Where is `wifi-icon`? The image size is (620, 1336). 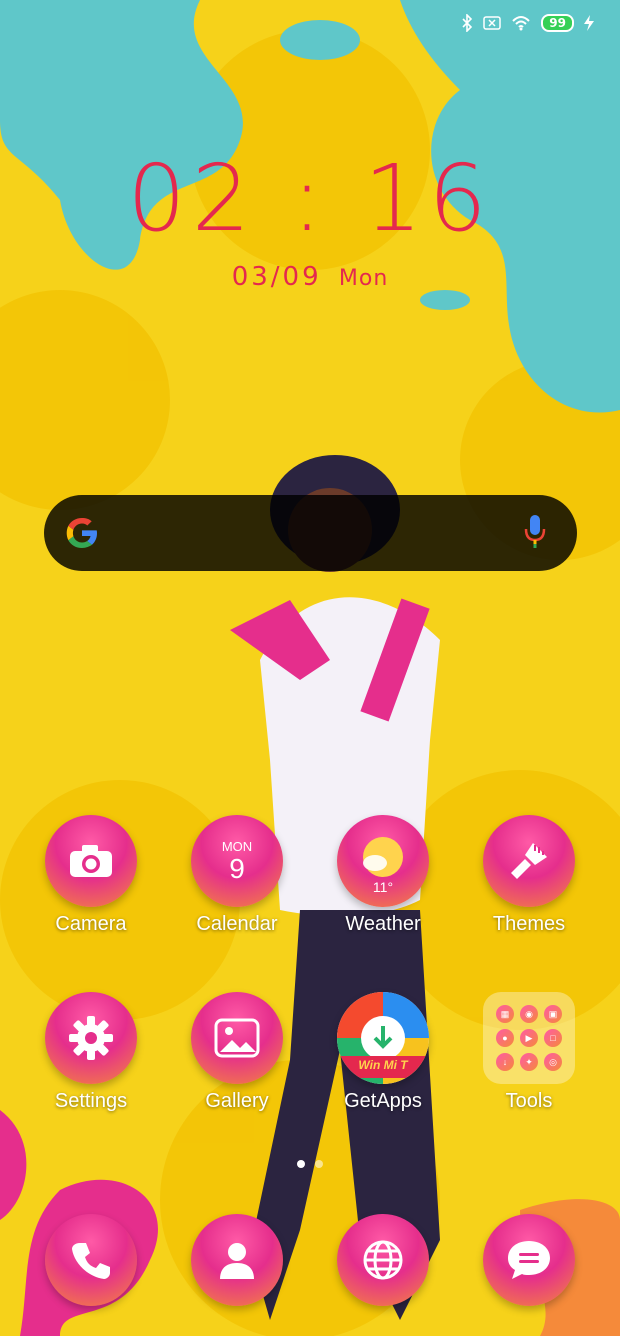
wifi-icon is located at coordinates (521, 23).